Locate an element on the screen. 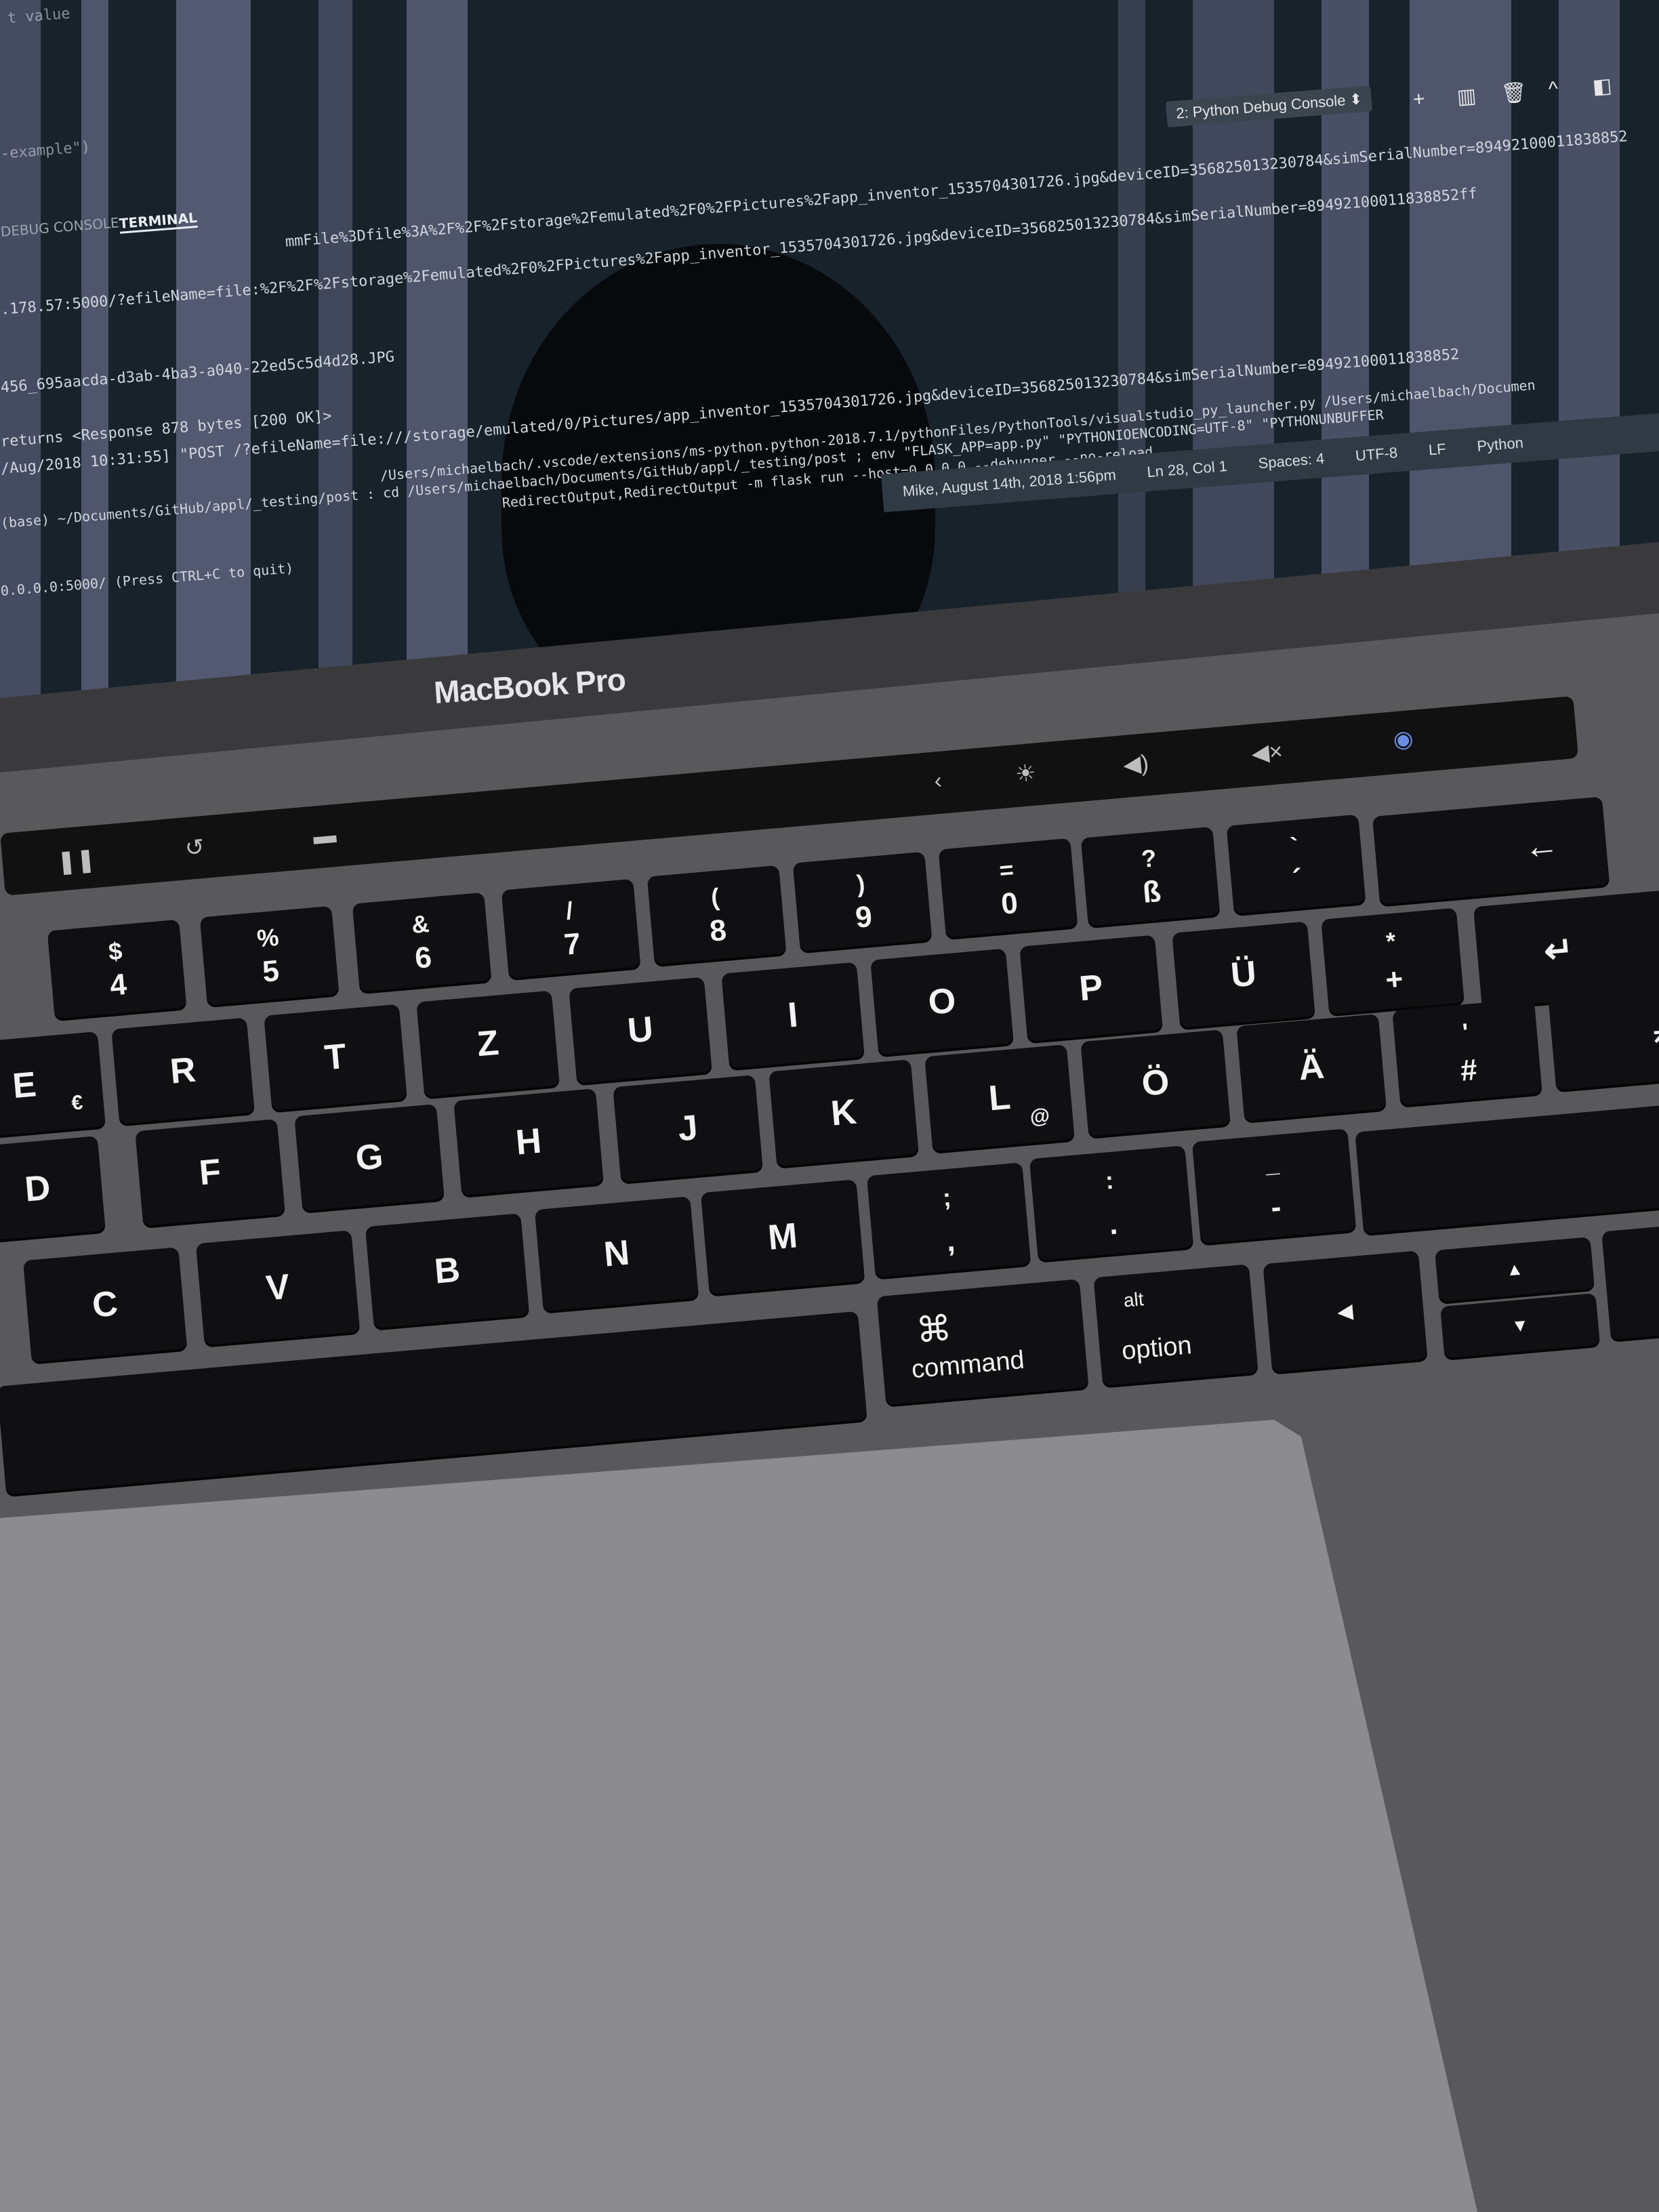 This screenshot has width=1659, height=2212. key-legend: + is located at coordinates (1395, 980).